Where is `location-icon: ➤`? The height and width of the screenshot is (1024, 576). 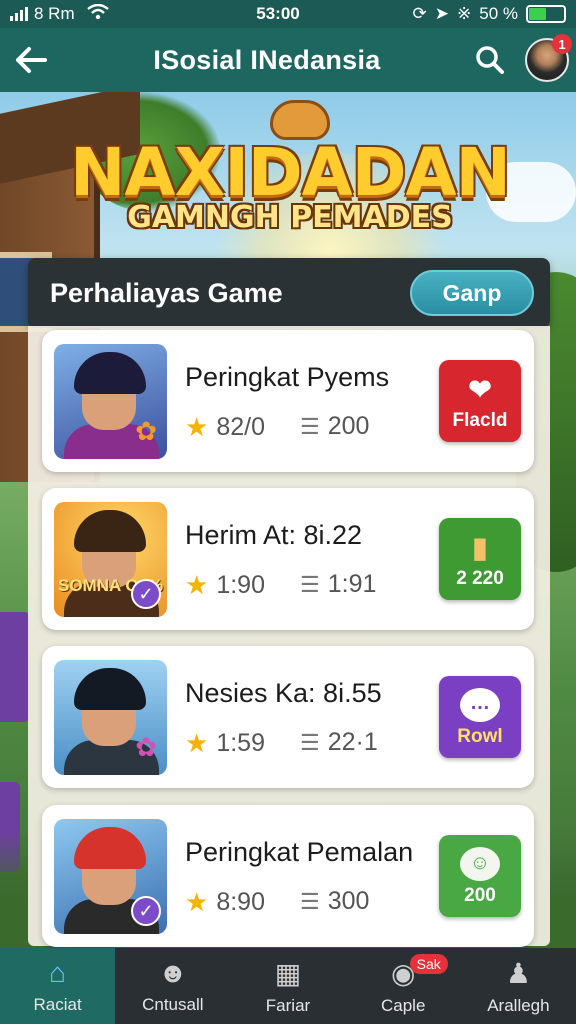
location-icon: ➤ is located at coordinates (441, 13).